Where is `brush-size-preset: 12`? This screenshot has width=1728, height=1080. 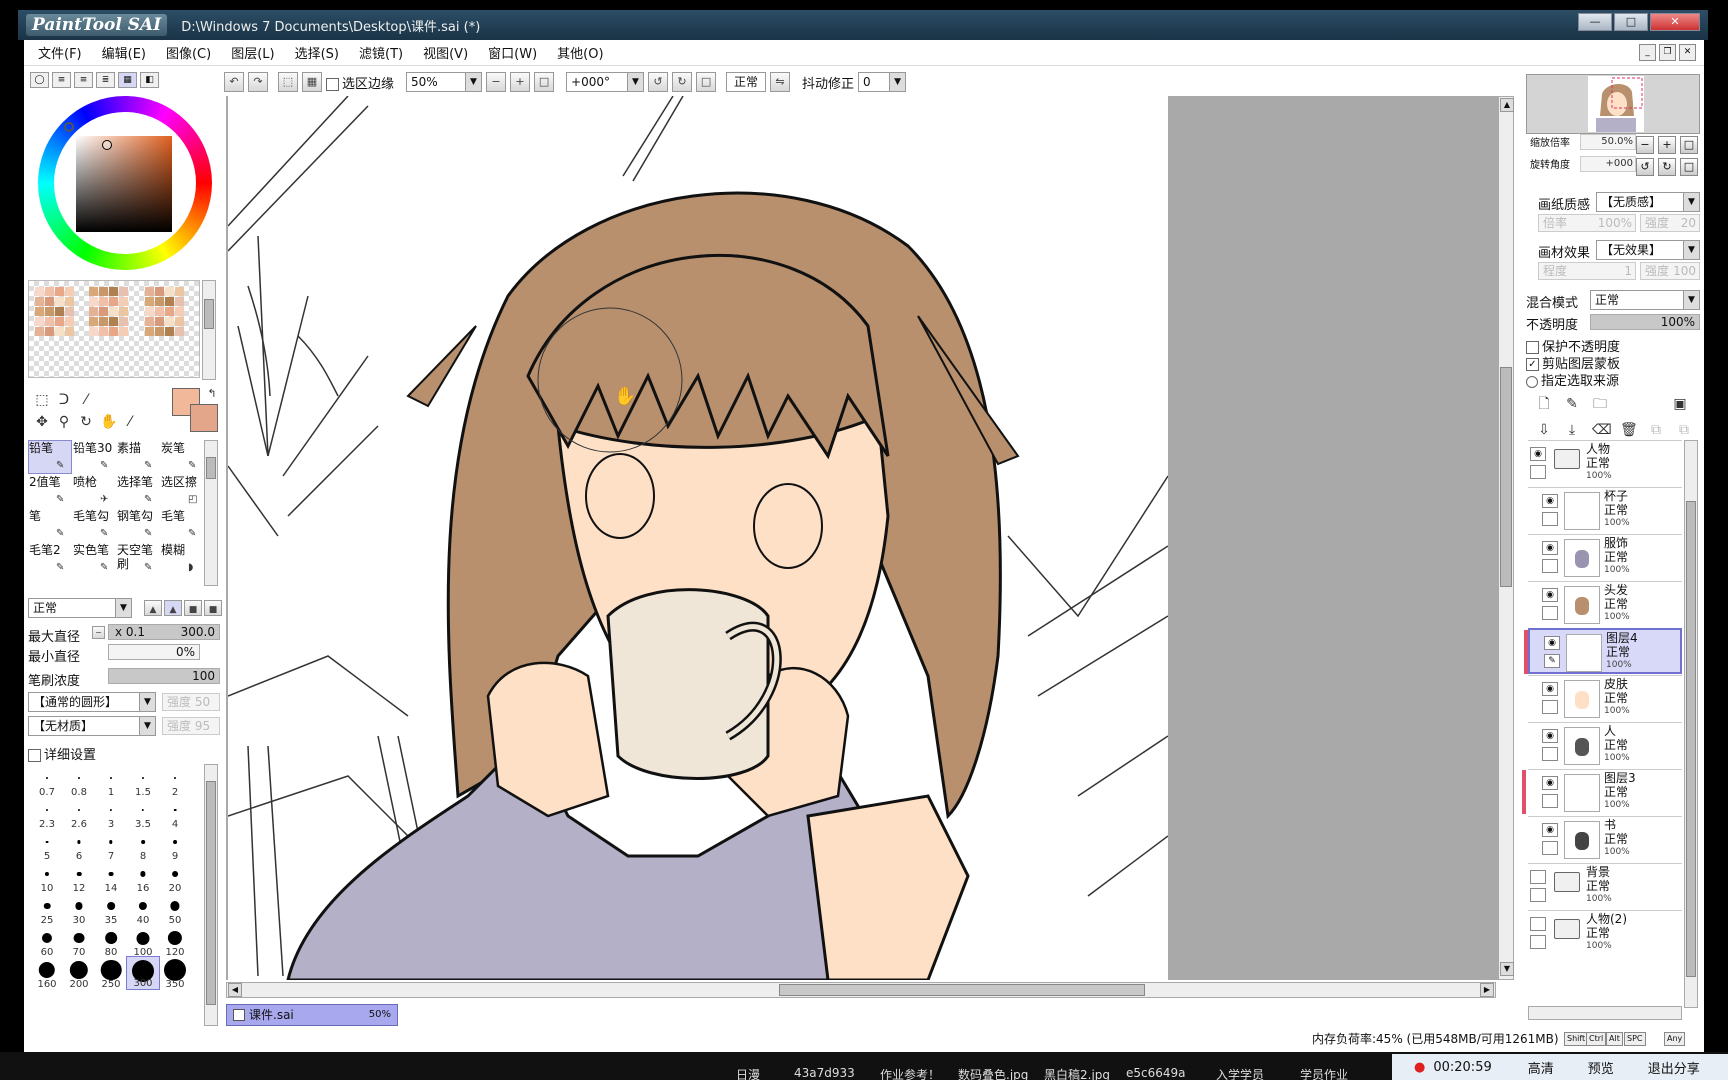
brush-size-preset: 12 is located at coordinates (79, 877).